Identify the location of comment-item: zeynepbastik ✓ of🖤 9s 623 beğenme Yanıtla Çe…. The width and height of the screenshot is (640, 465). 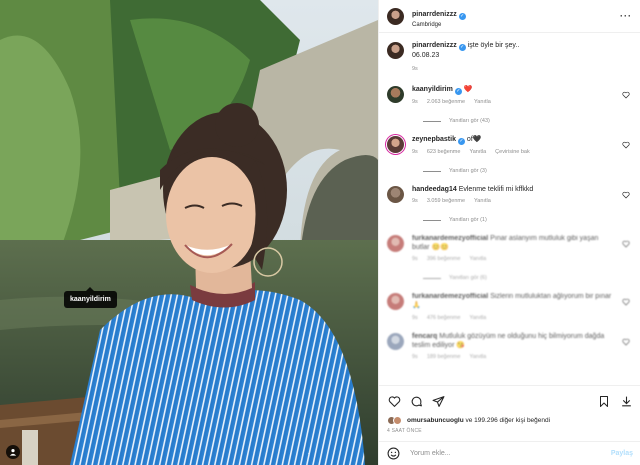
(509, 145).